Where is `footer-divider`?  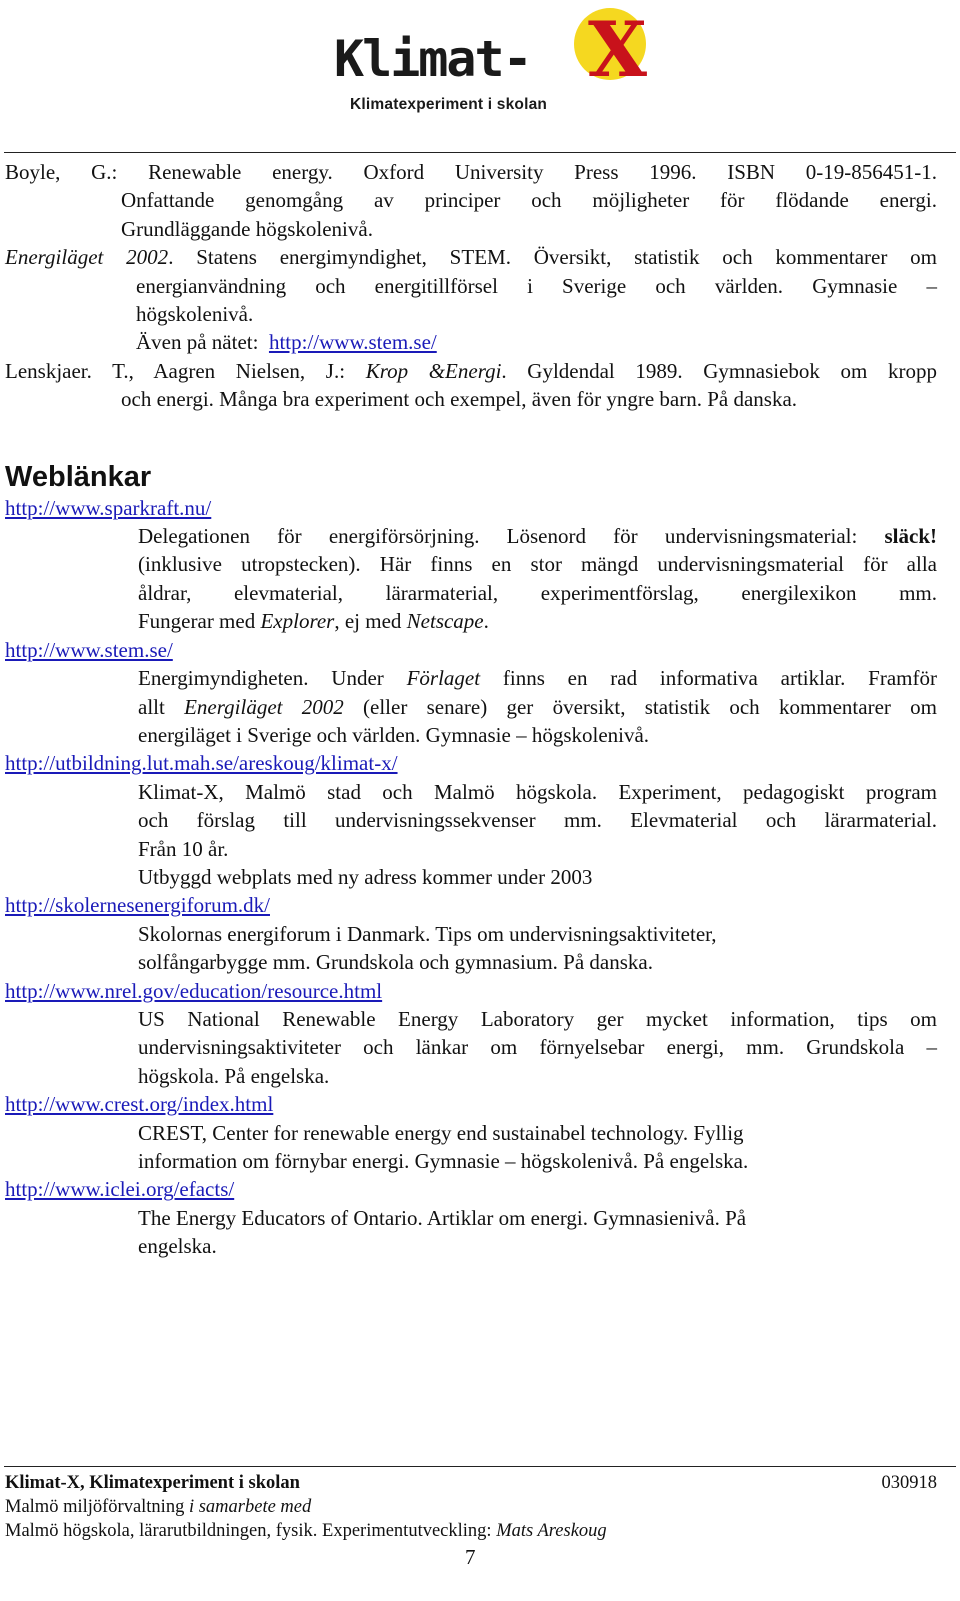 footer-divider is located at coordinates (480, 1466).